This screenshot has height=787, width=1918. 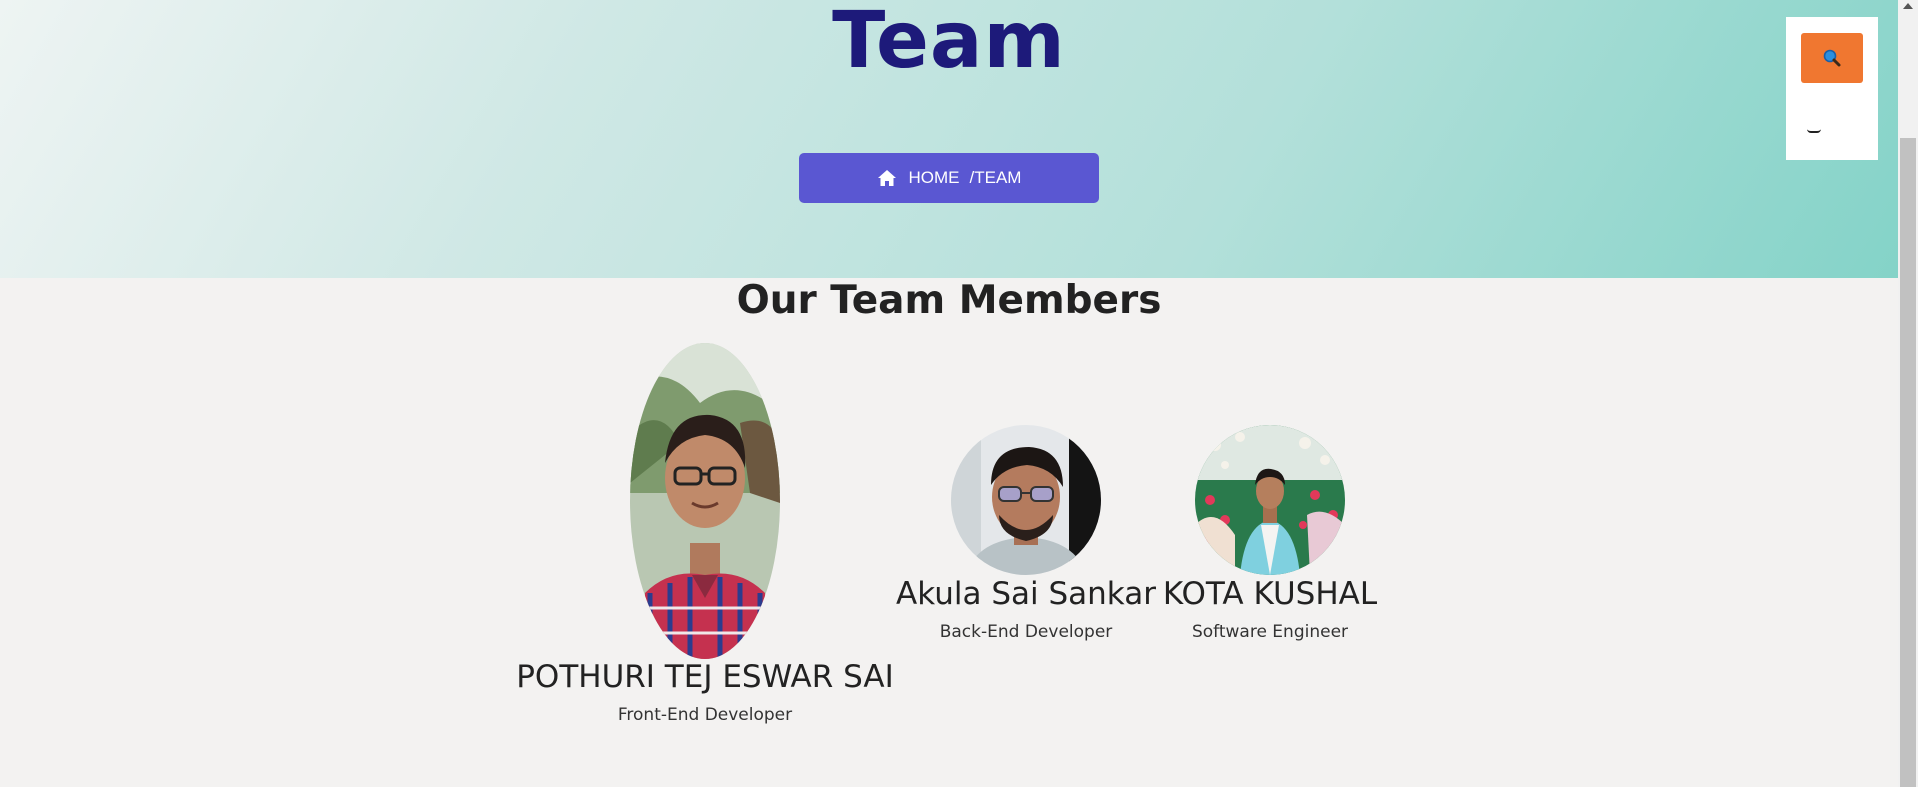 I want to click on search-button, so click(x=1832, y=58).